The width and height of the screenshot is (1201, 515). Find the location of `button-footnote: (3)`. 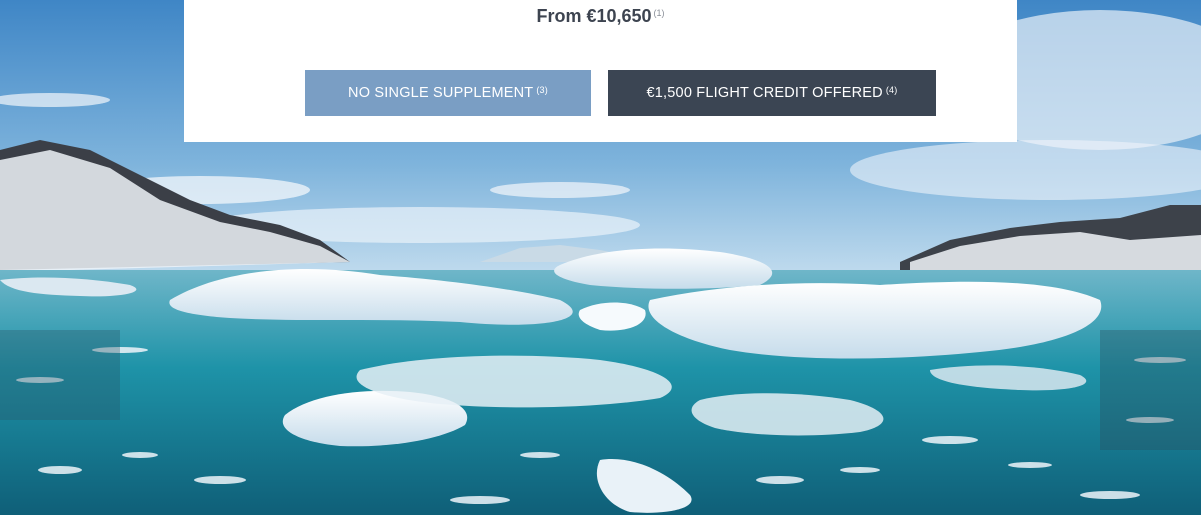

button-footnote: (3) is located at coordinates (542, 90).